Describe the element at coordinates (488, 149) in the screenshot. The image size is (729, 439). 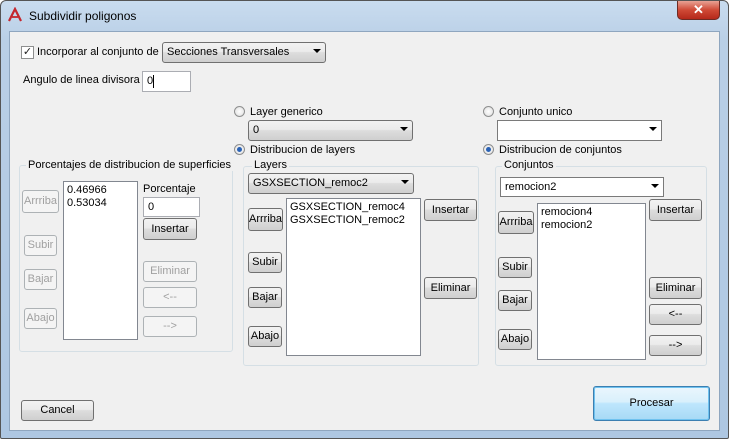
I see `distribucion-conjuntos-radio` at that location.